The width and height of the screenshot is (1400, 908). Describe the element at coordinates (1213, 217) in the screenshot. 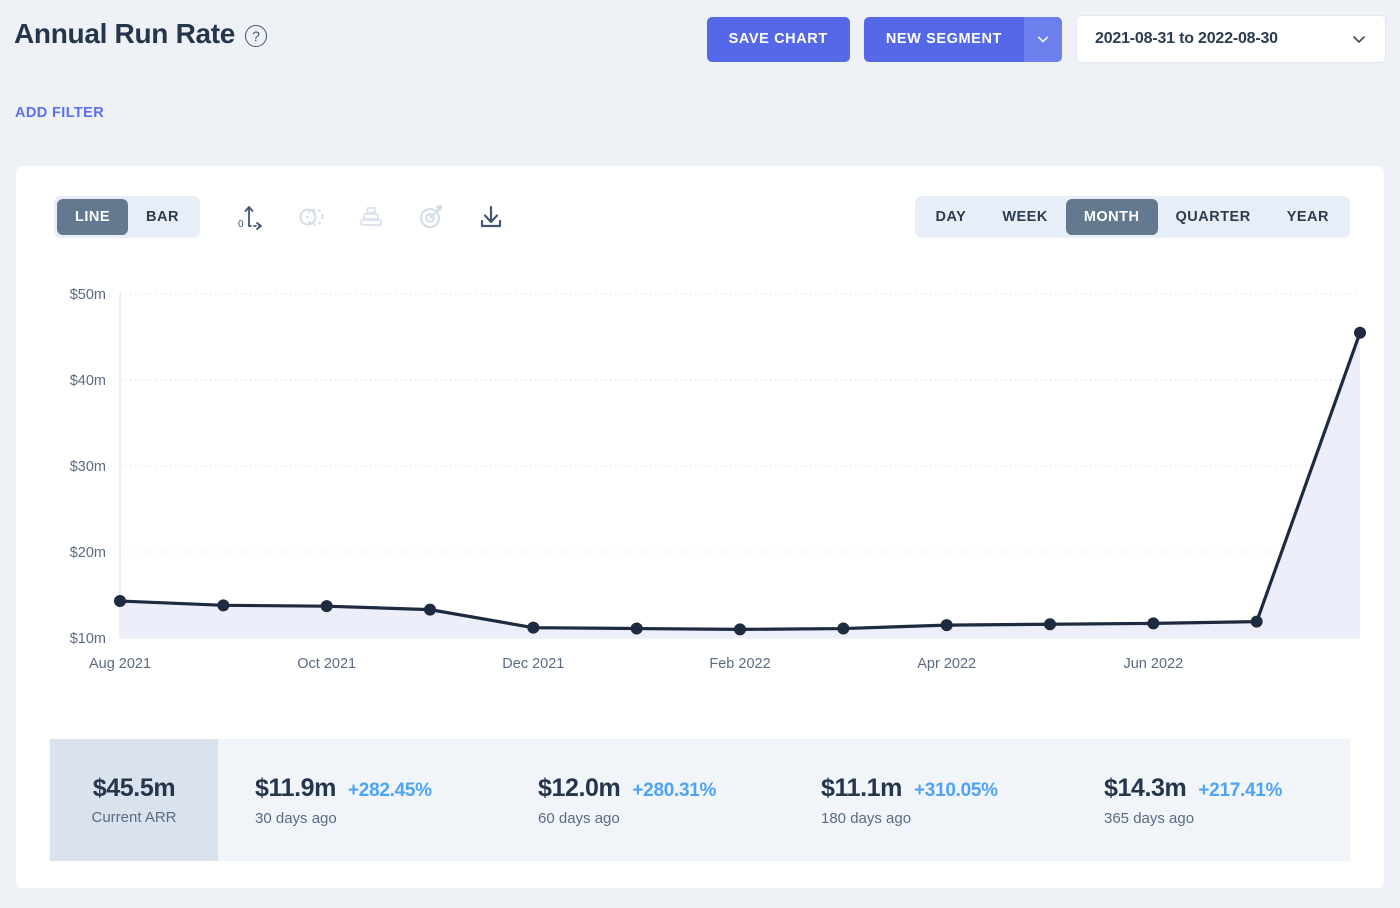

I see `granularity-quarter-button: QUARTER` at that location.